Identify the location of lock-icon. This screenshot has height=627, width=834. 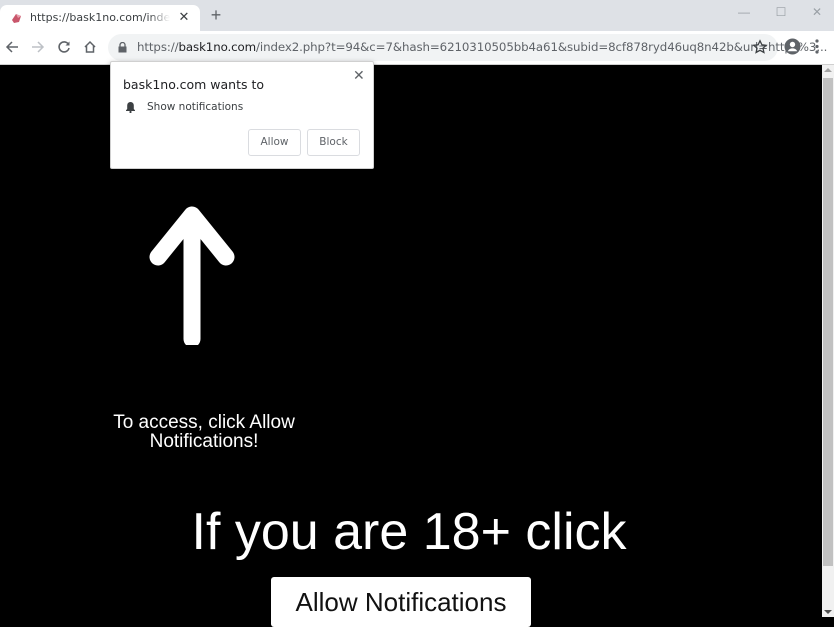
(122, 47).